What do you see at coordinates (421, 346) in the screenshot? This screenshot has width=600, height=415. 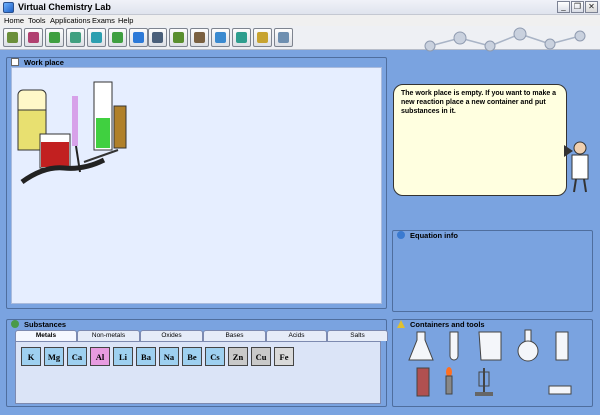 I see `erlenmeyer-flask-icon` at bounding box center [421, 346].